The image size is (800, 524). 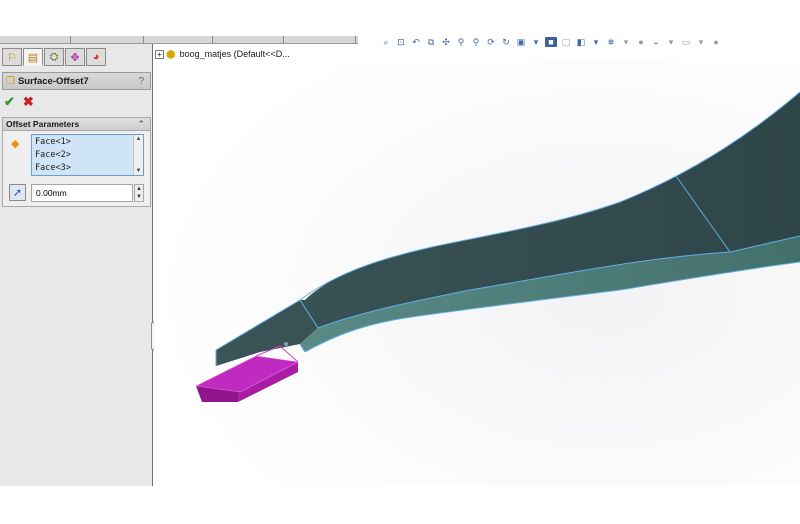 I want to click on view-orientation-icon: ▣, so click(x=521, y=42).